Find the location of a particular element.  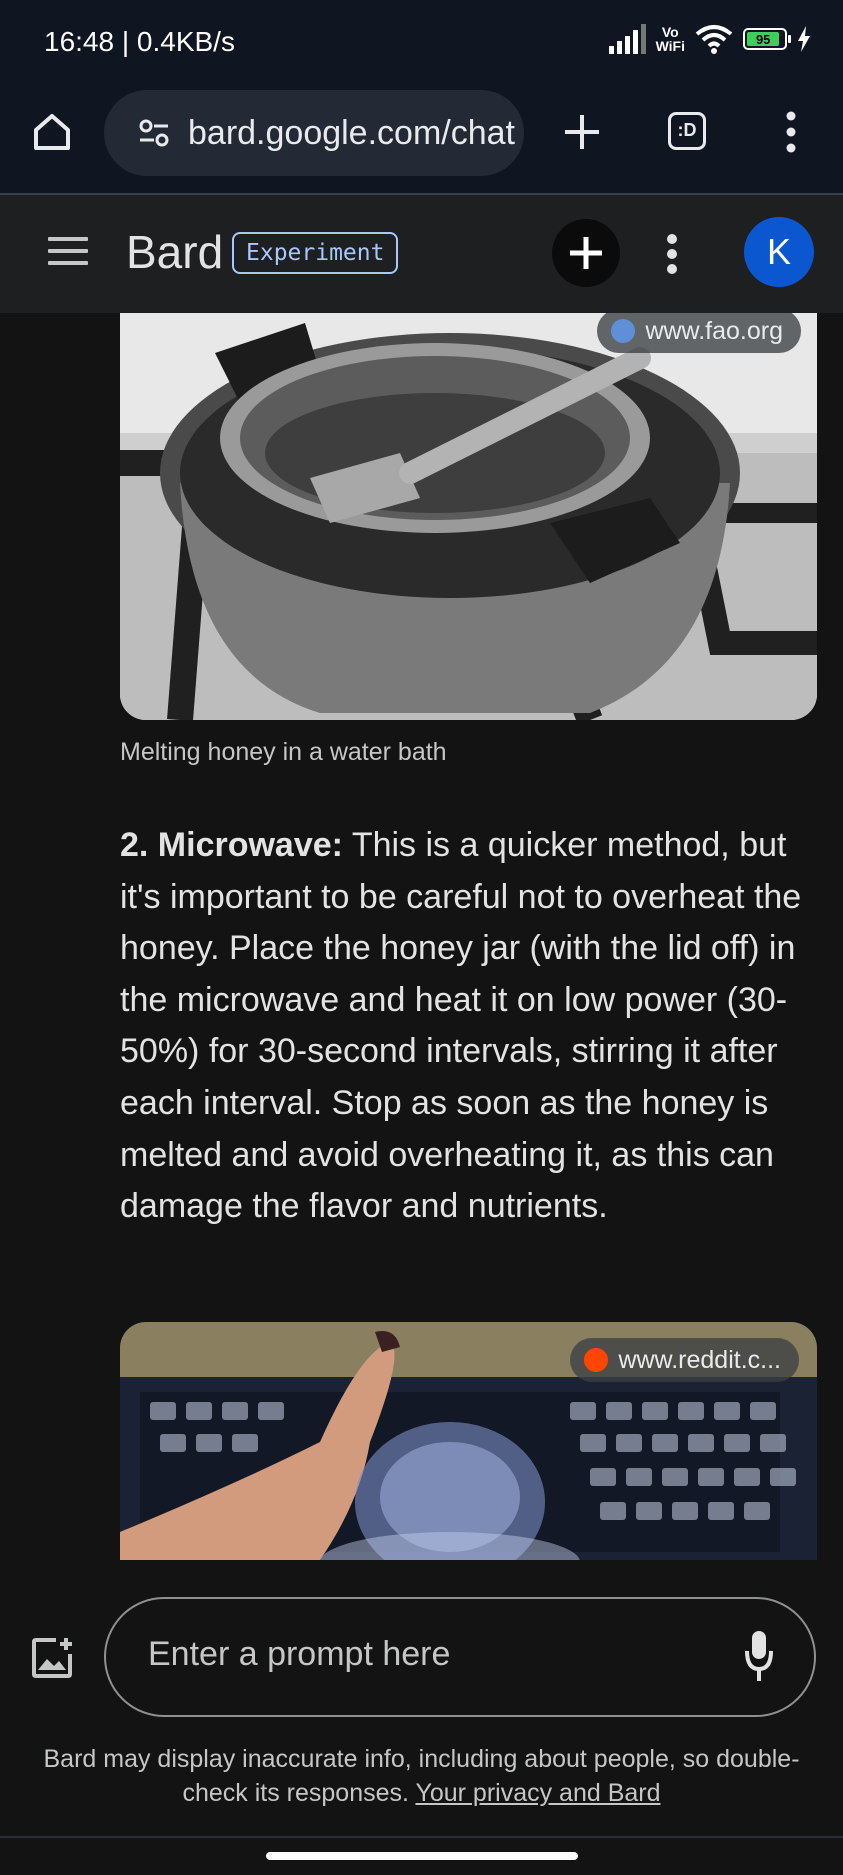

app-title: Bard is located at coordinates (175, 252).